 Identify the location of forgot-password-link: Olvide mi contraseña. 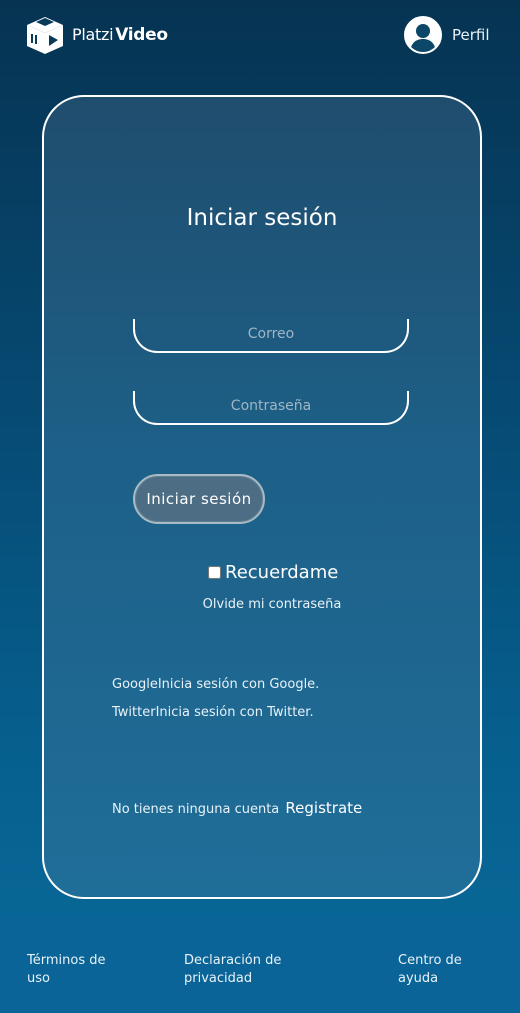
(262, 604).